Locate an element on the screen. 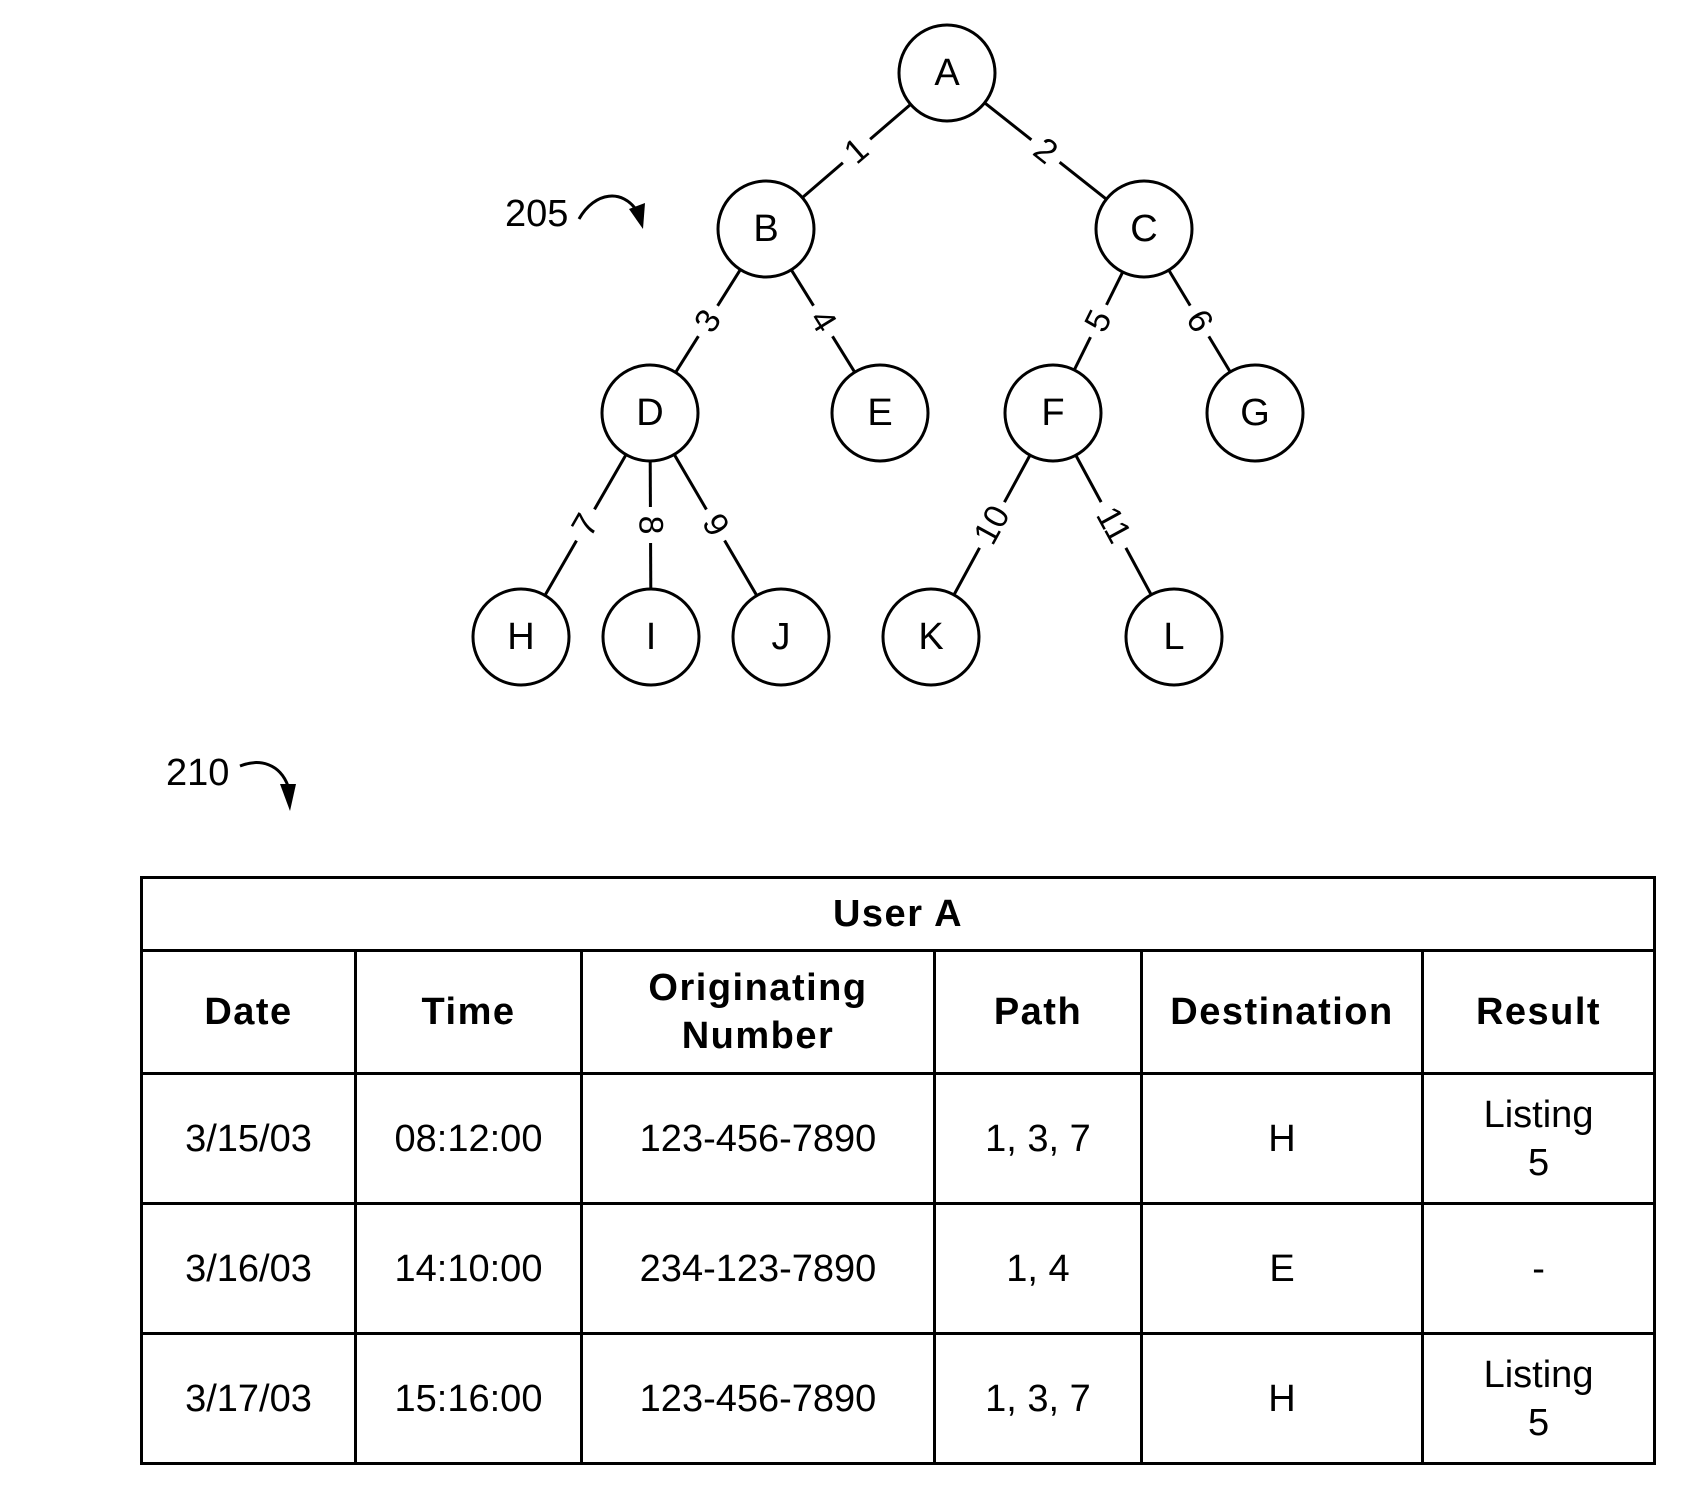  tree-edge: 6 is located at coordinates (1199, 321).